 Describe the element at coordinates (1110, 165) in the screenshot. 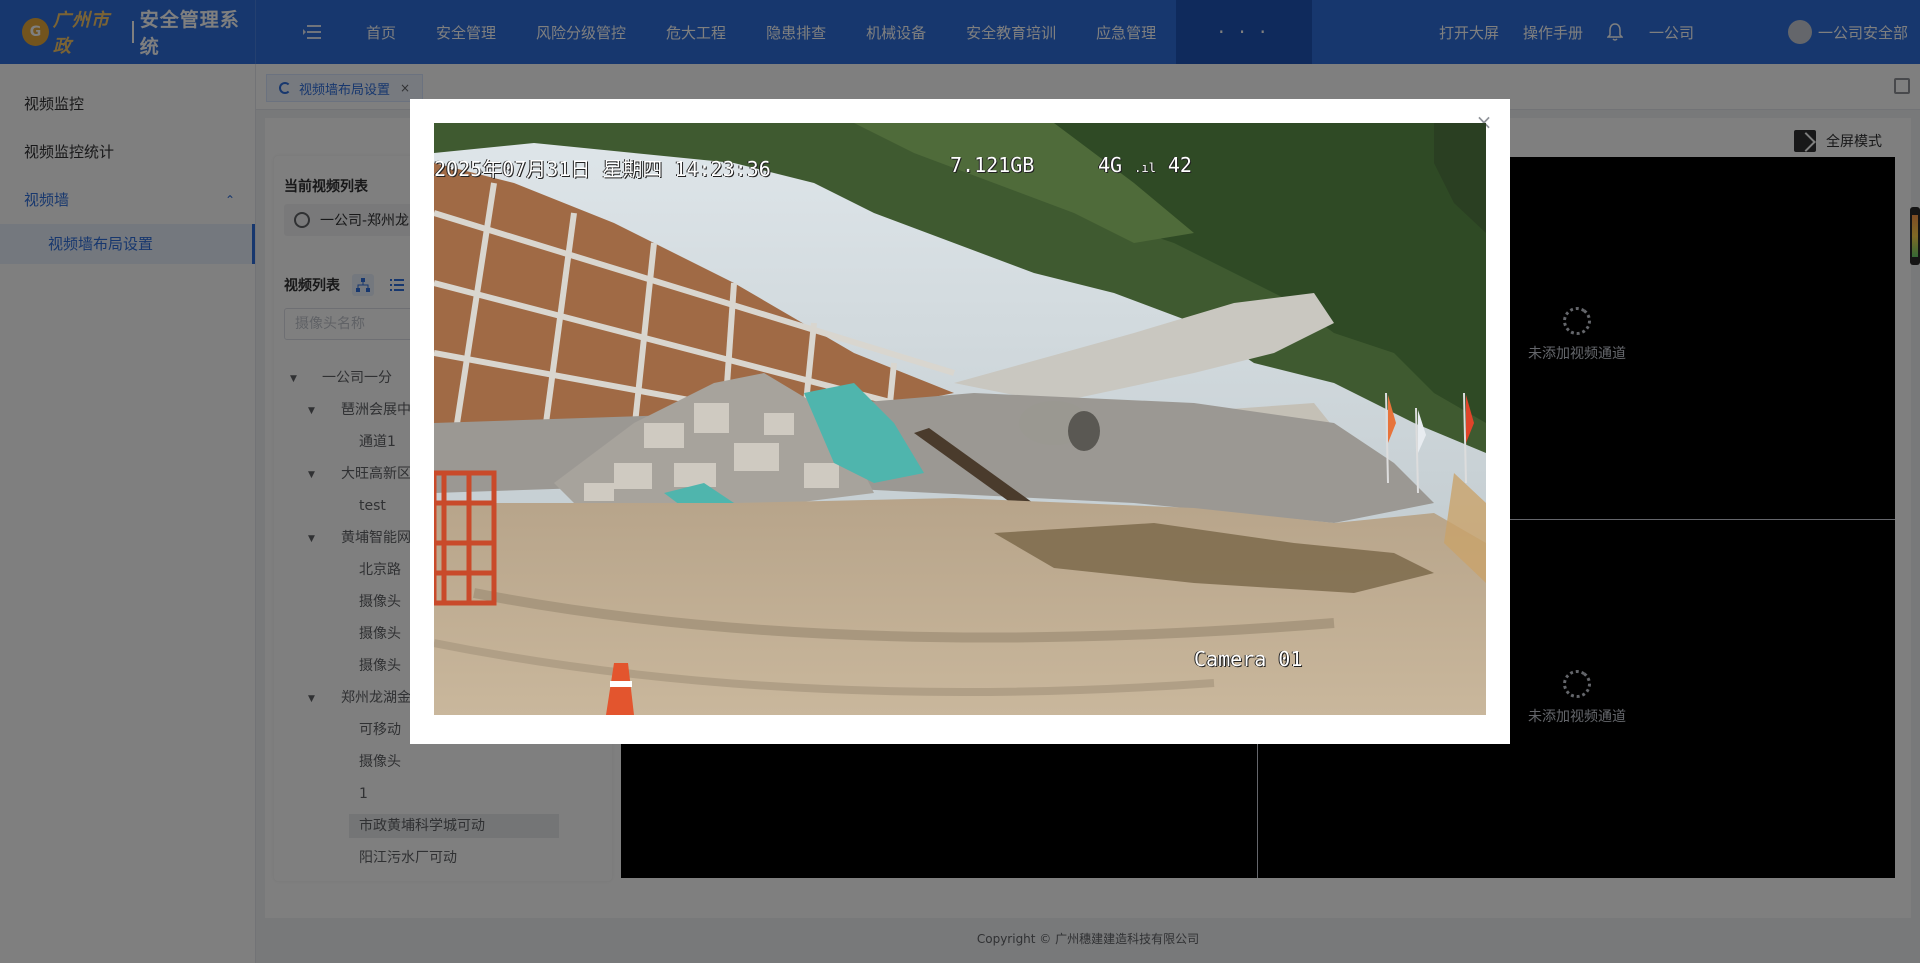

I see `osd-signal-type: 4G` at that location.